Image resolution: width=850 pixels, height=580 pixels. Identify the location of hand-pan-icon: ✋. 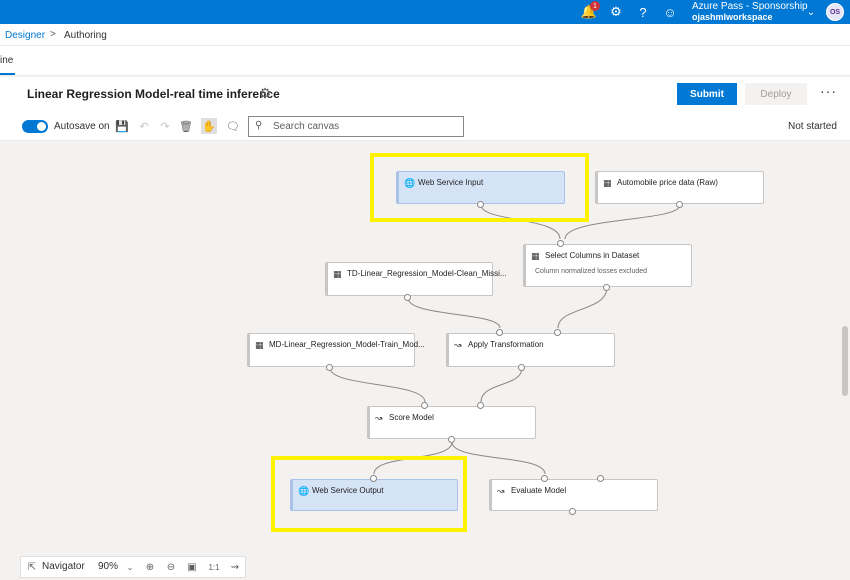
(209, 126).